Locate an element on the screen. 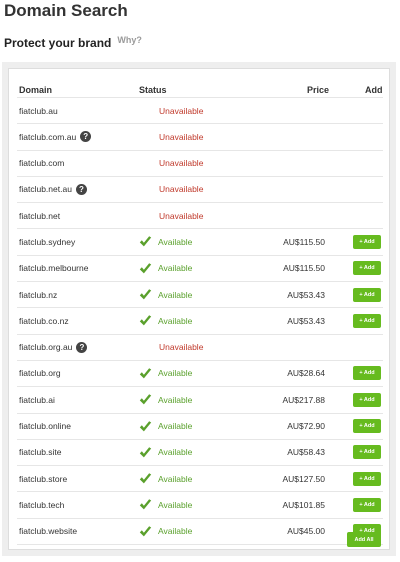  domain-name: fiatclub.melbourne is located at coordinates (54, 268).